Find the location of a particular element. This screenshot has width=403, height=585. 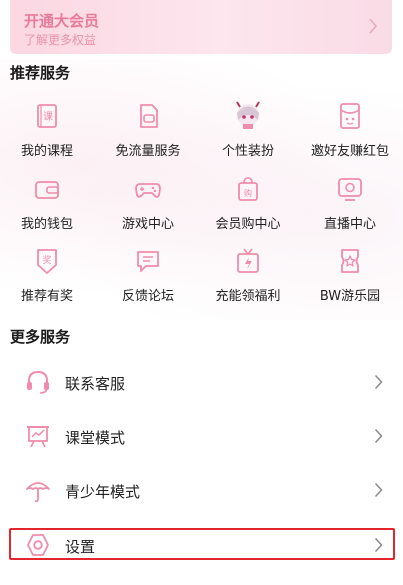

umbrella-icon is located at coordinates (38, 492).